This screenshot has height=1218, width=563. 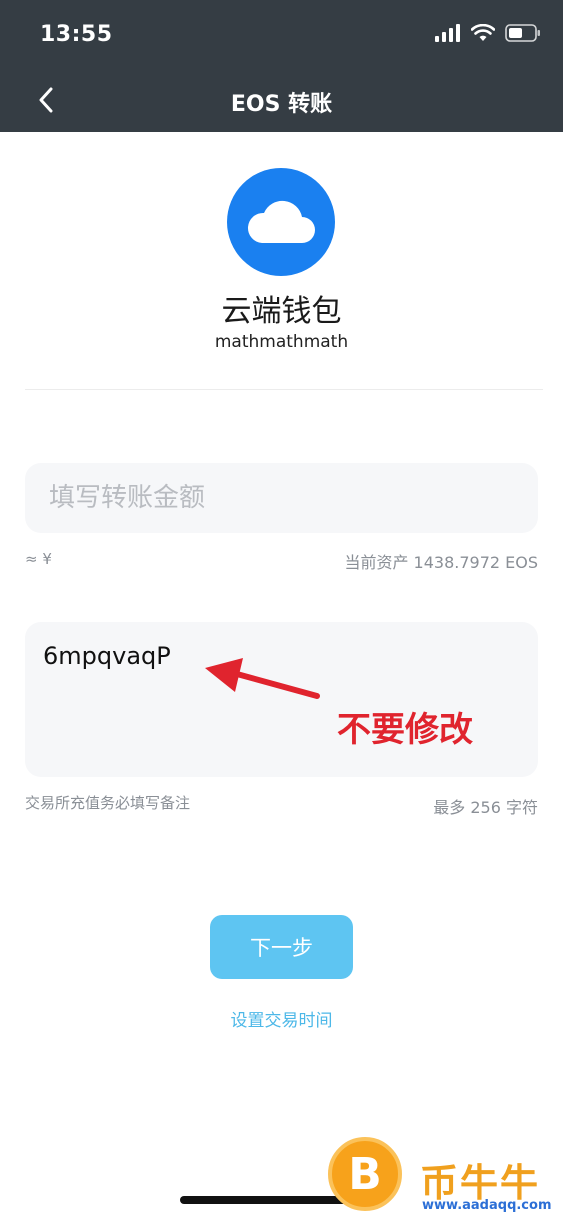 What do you see at coordinates (38, 559) in the screenshot?
I see `fiat-approx-value: ≈ ¥` at bounding box center [38, 559].